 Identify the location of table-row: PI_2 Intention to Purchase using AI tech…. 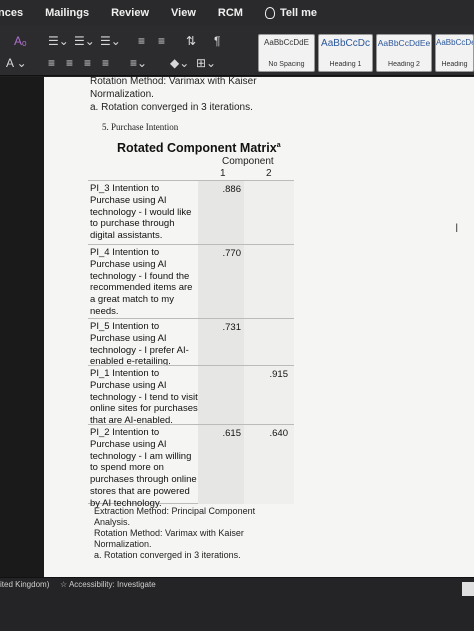
(191, 466).